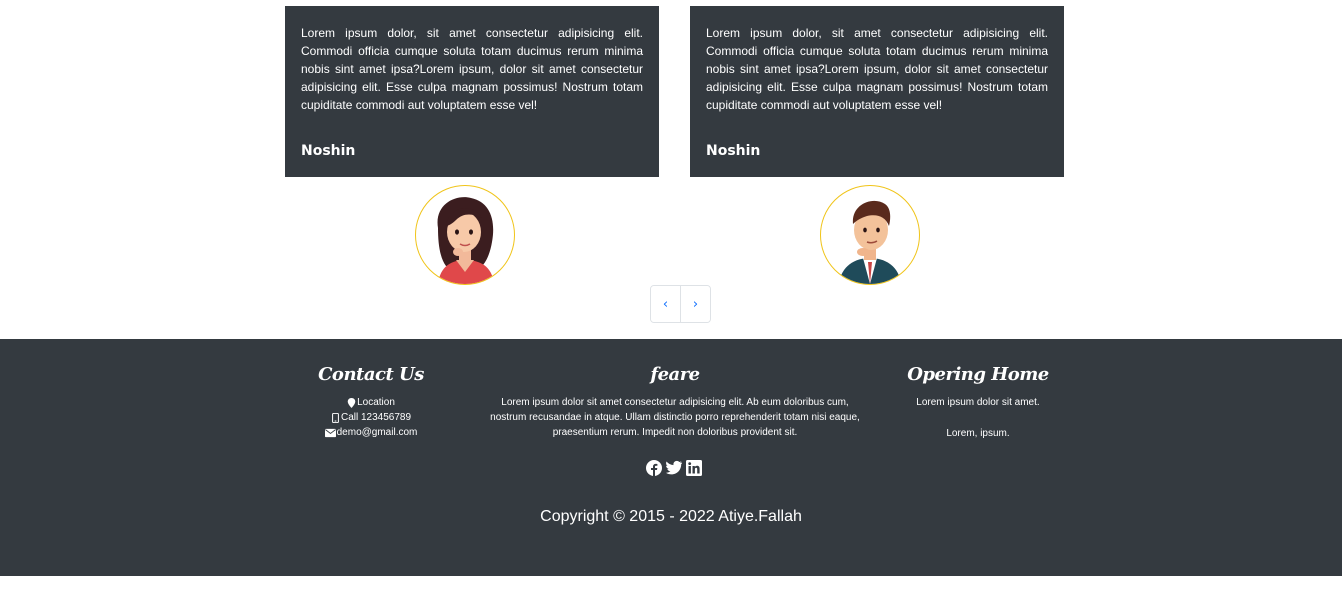 This screenshot has width=1342, height=591. Describe the element at coordinates (870, 235) in the screenshot. I see `man-avatar` at that location.